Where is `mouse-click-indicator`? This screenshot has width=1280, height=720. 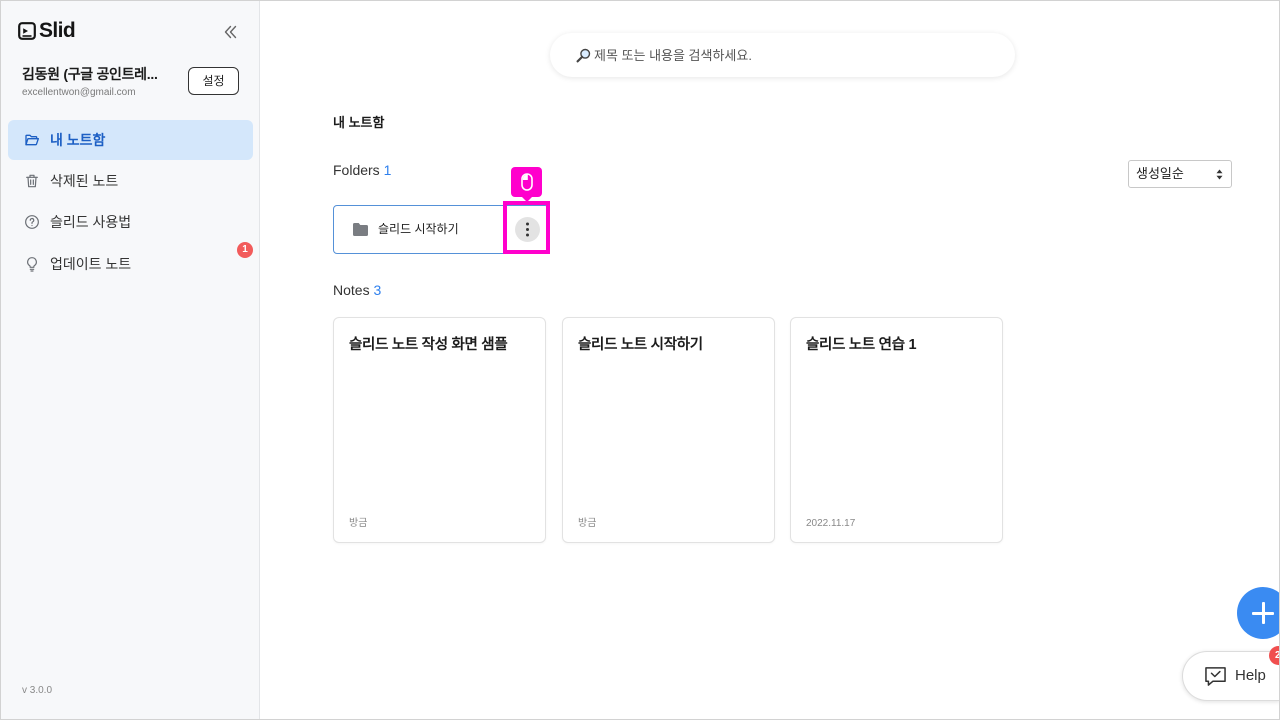 mouse-click-indicator is located at coordinates (526, 184).